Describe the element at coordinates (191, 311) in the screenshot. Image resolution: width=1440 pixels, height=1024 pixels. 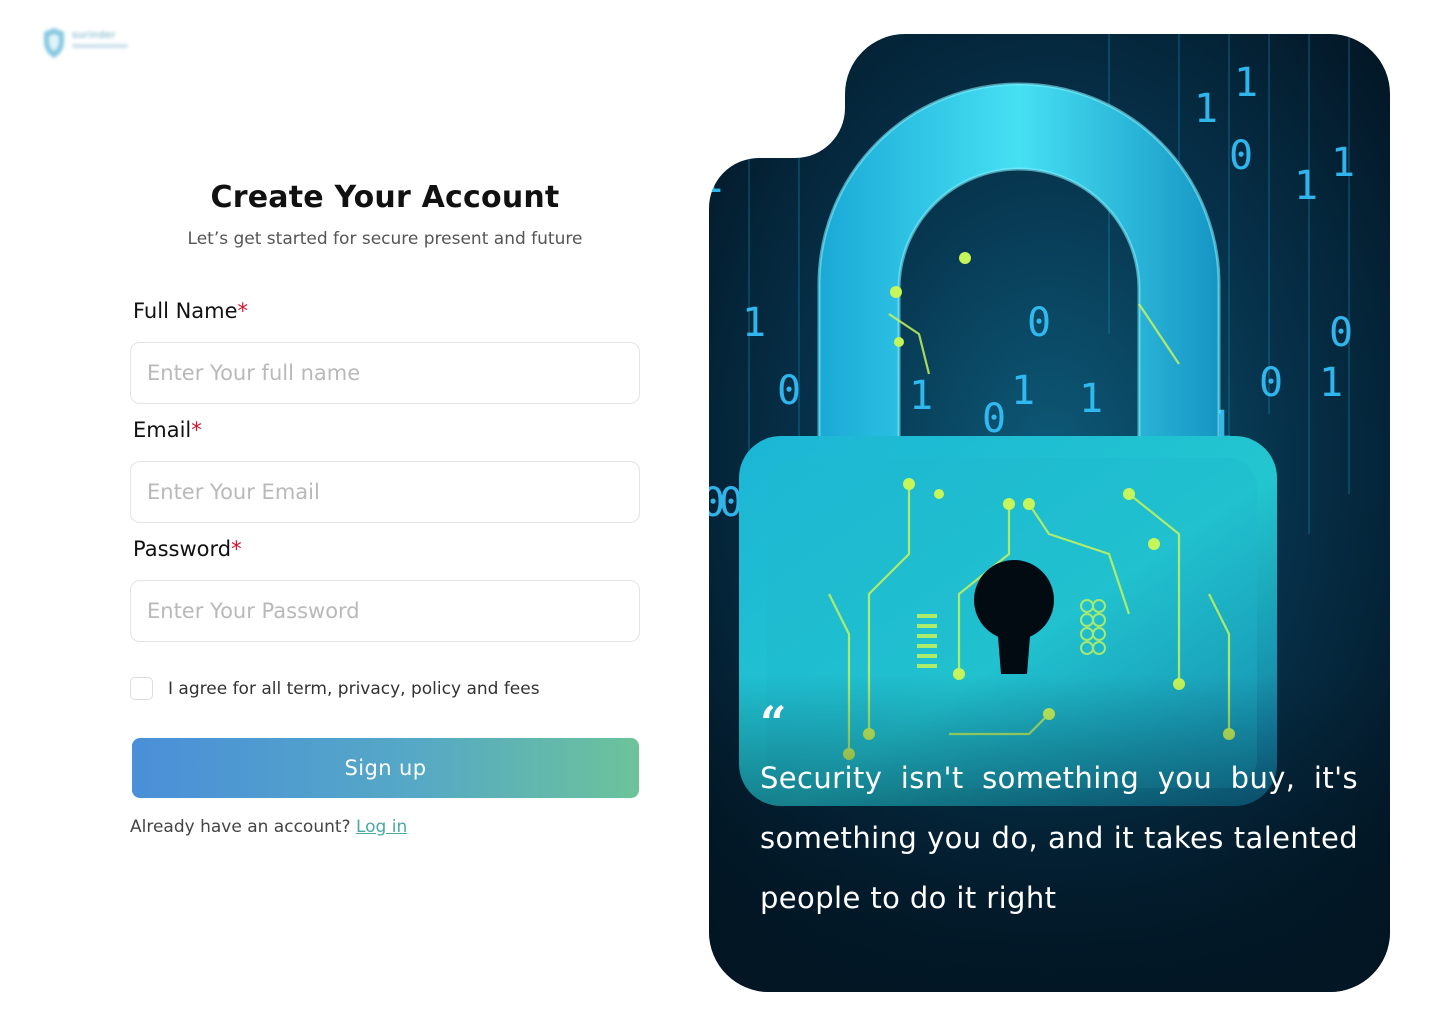
I see `full-name-label: Full Name*` at that location.